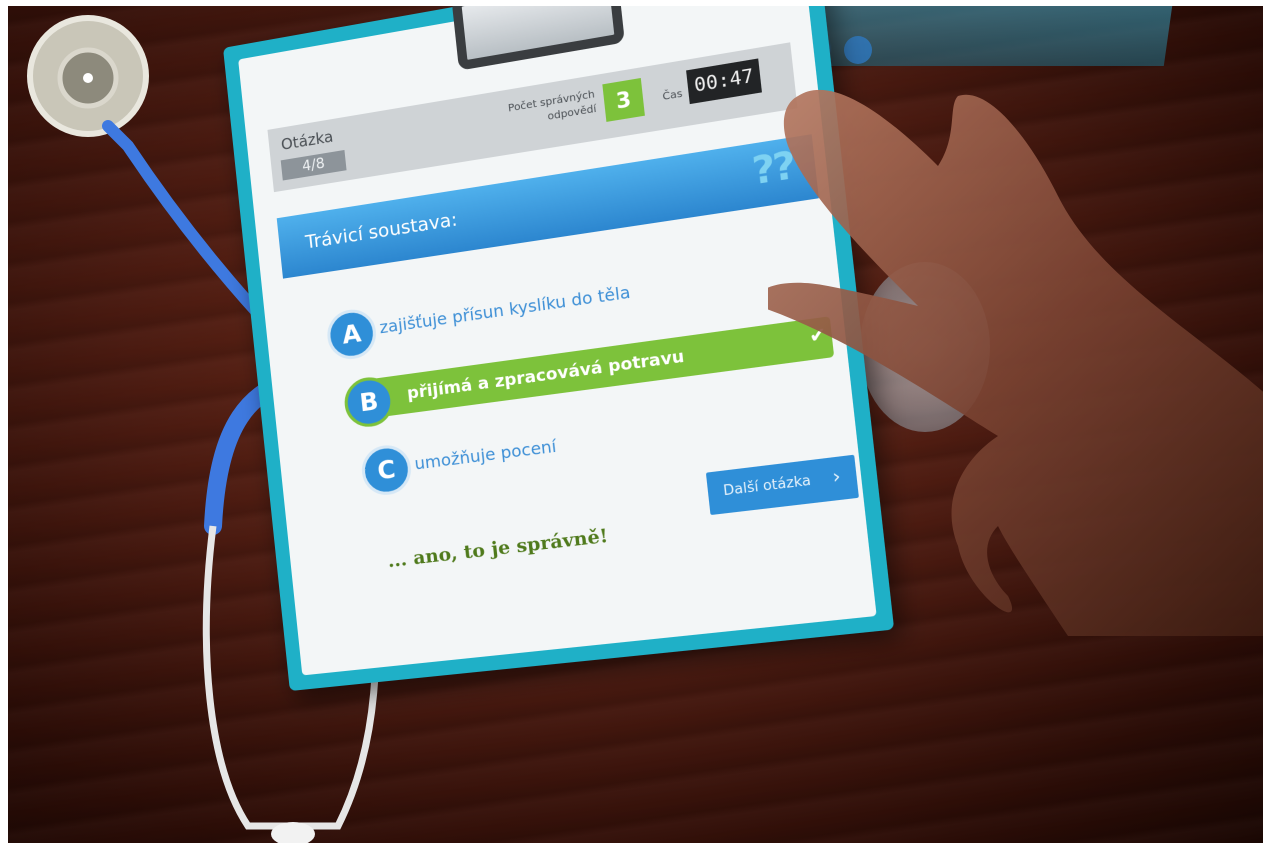 The width and height of the screenshot is (1271, 849). I want to click on clipboard-clip, so click(538, 38).